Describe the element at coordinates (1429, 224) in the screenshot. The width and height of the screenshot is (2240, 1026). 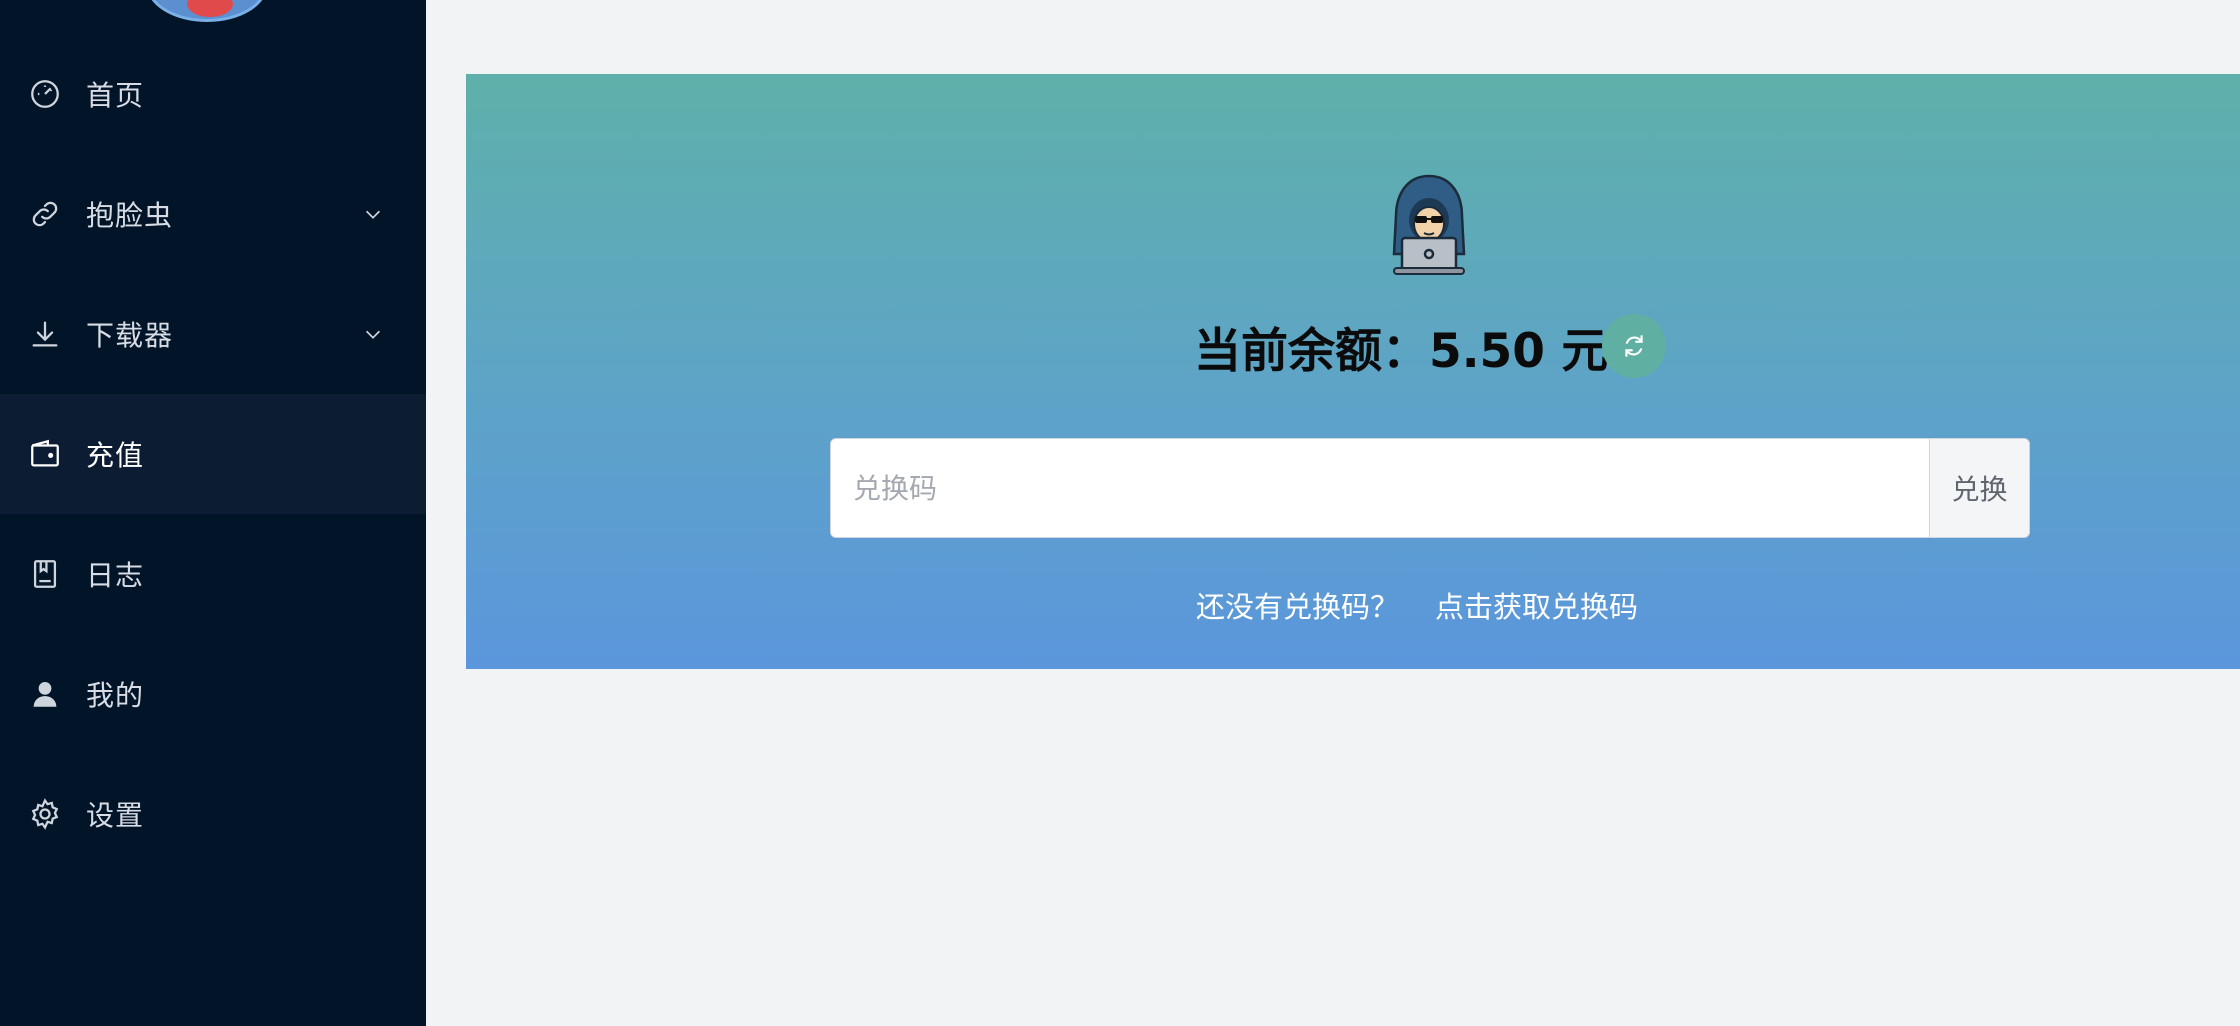
I see `hacker-avatar-icon` at that location.